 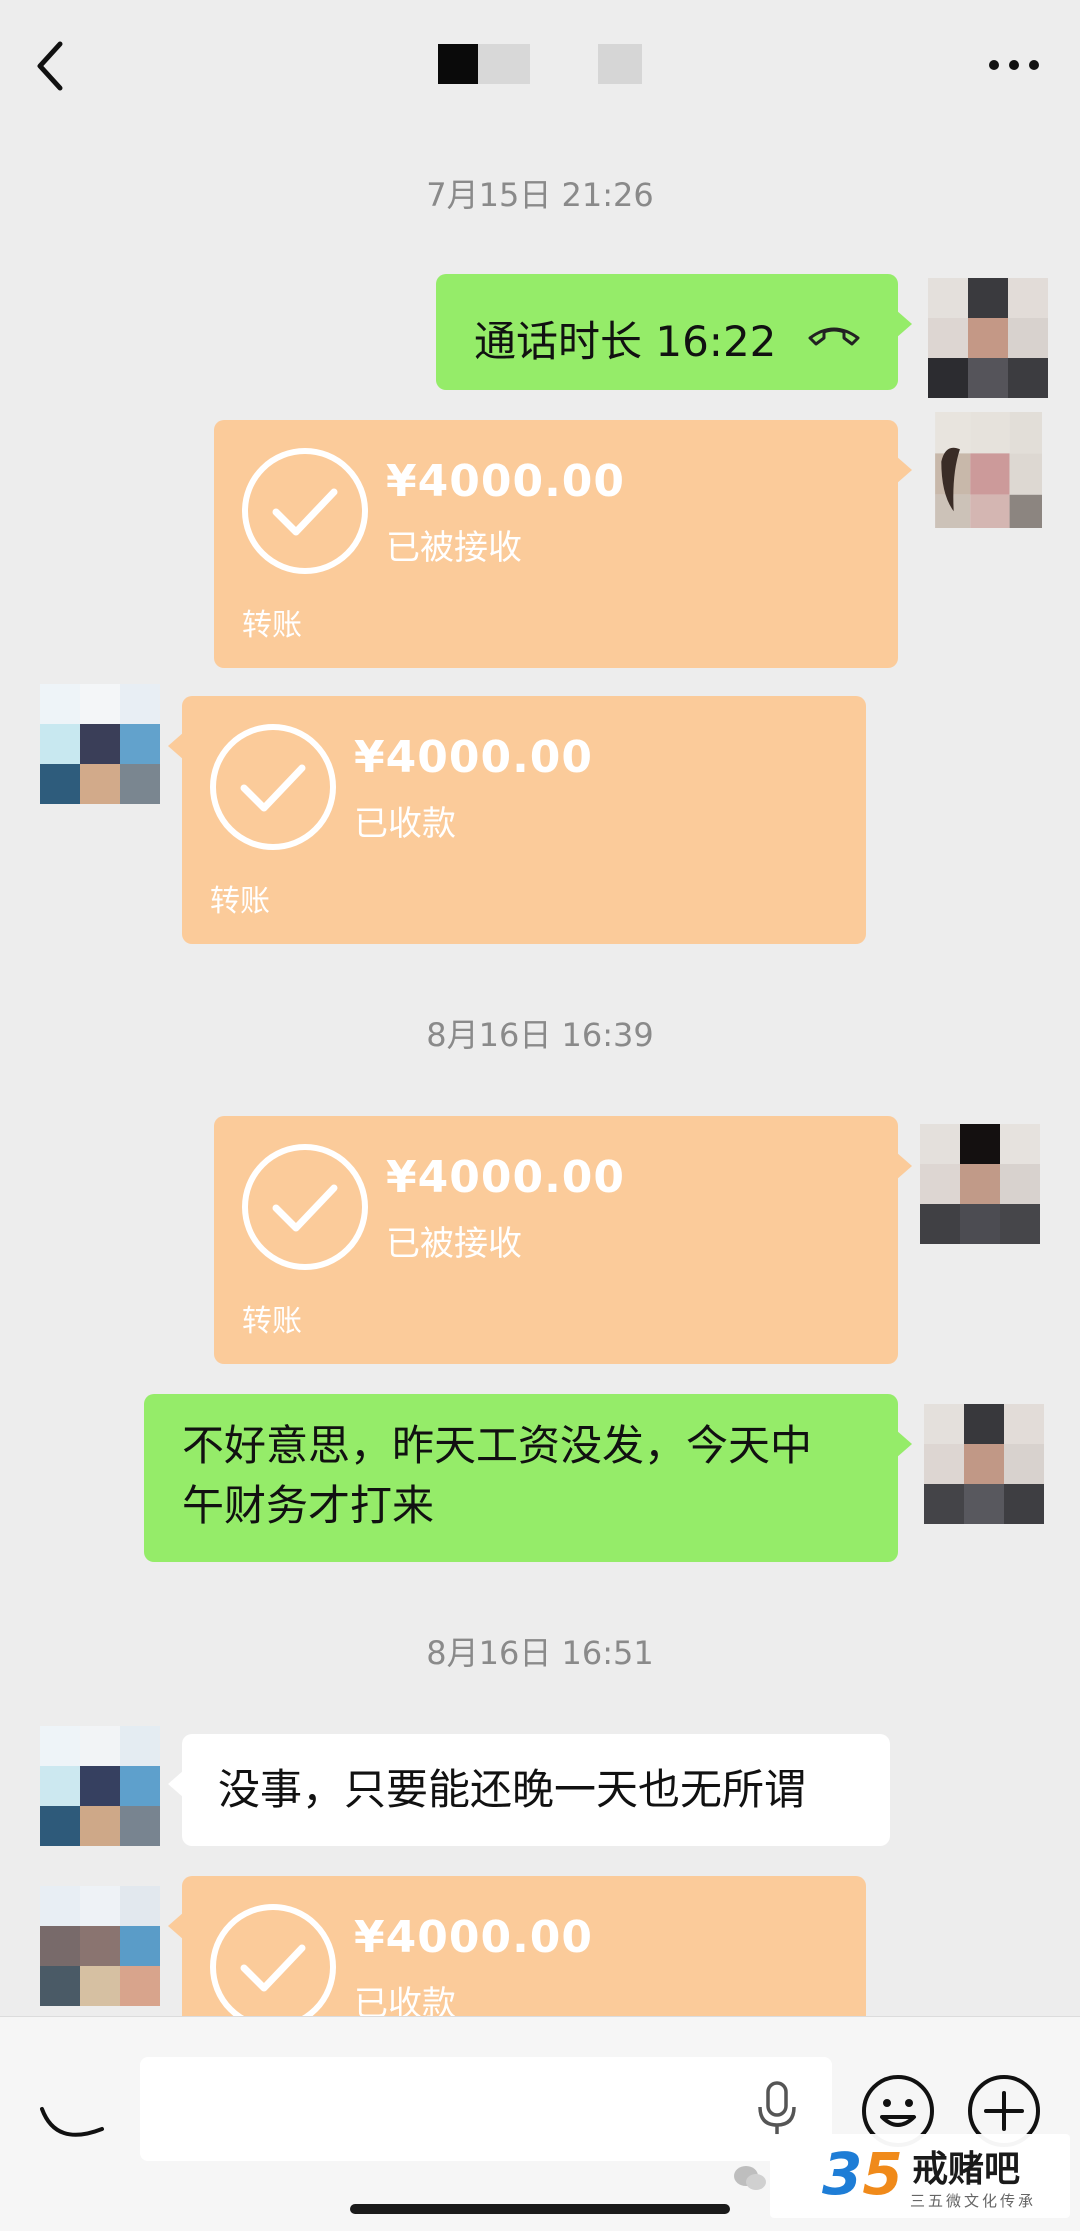 What do you see at coordinates (497, 1445) in the screenshot?
I see `message-text-line: 不好意思，昨天工资没发，今天中` at bounding box center [497, 1445].